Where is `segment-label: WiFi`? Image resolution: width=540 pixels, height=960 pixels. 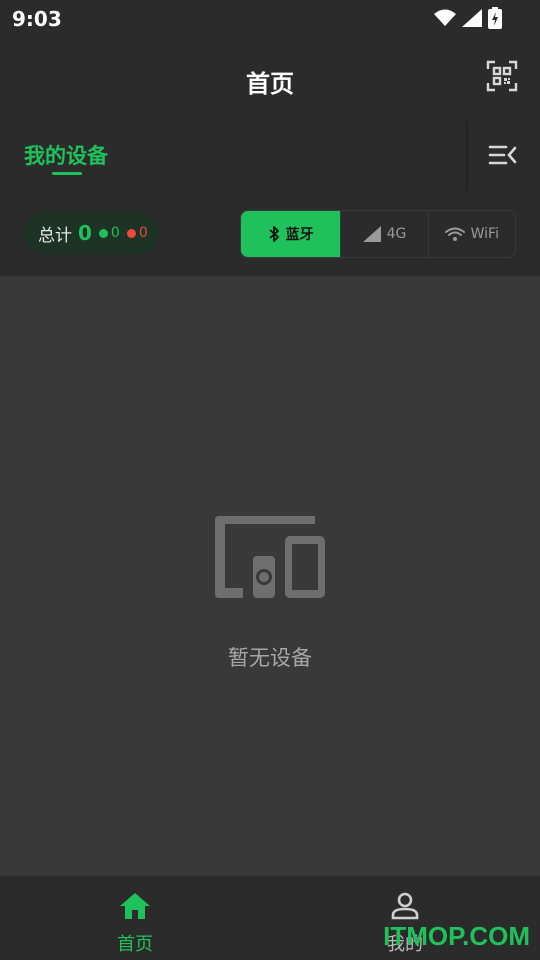 segment-label: WiFi is located at coordinates (484, 234).